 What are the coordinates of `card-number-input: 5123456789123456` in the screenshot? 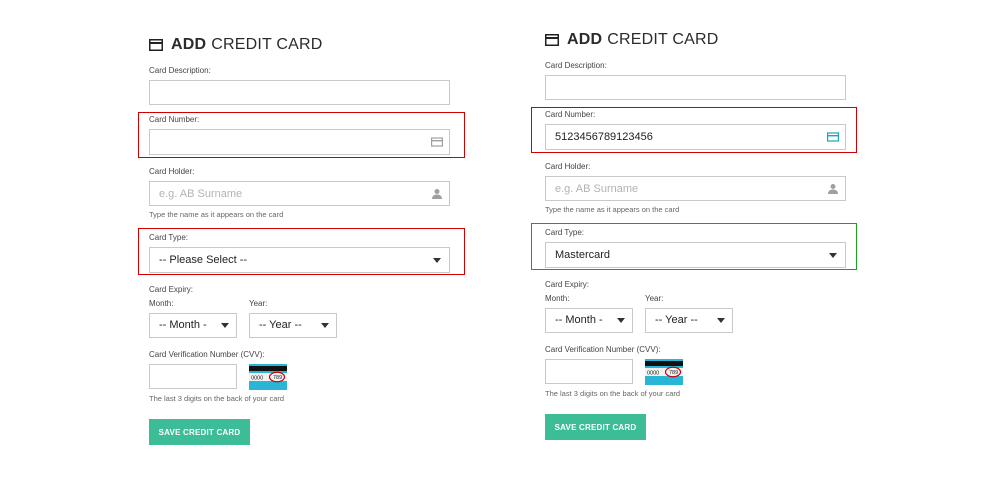 It's located at (695, 137).